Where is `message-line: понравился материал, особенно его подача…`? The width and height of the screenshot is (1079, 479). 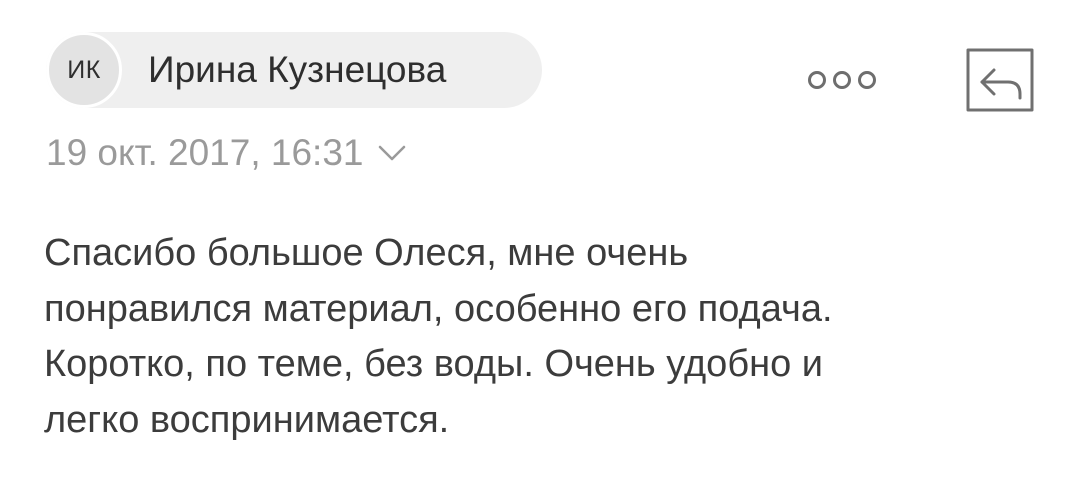 message-line: понравился материал, особенно его подача… is located at coordinates (438, 308).